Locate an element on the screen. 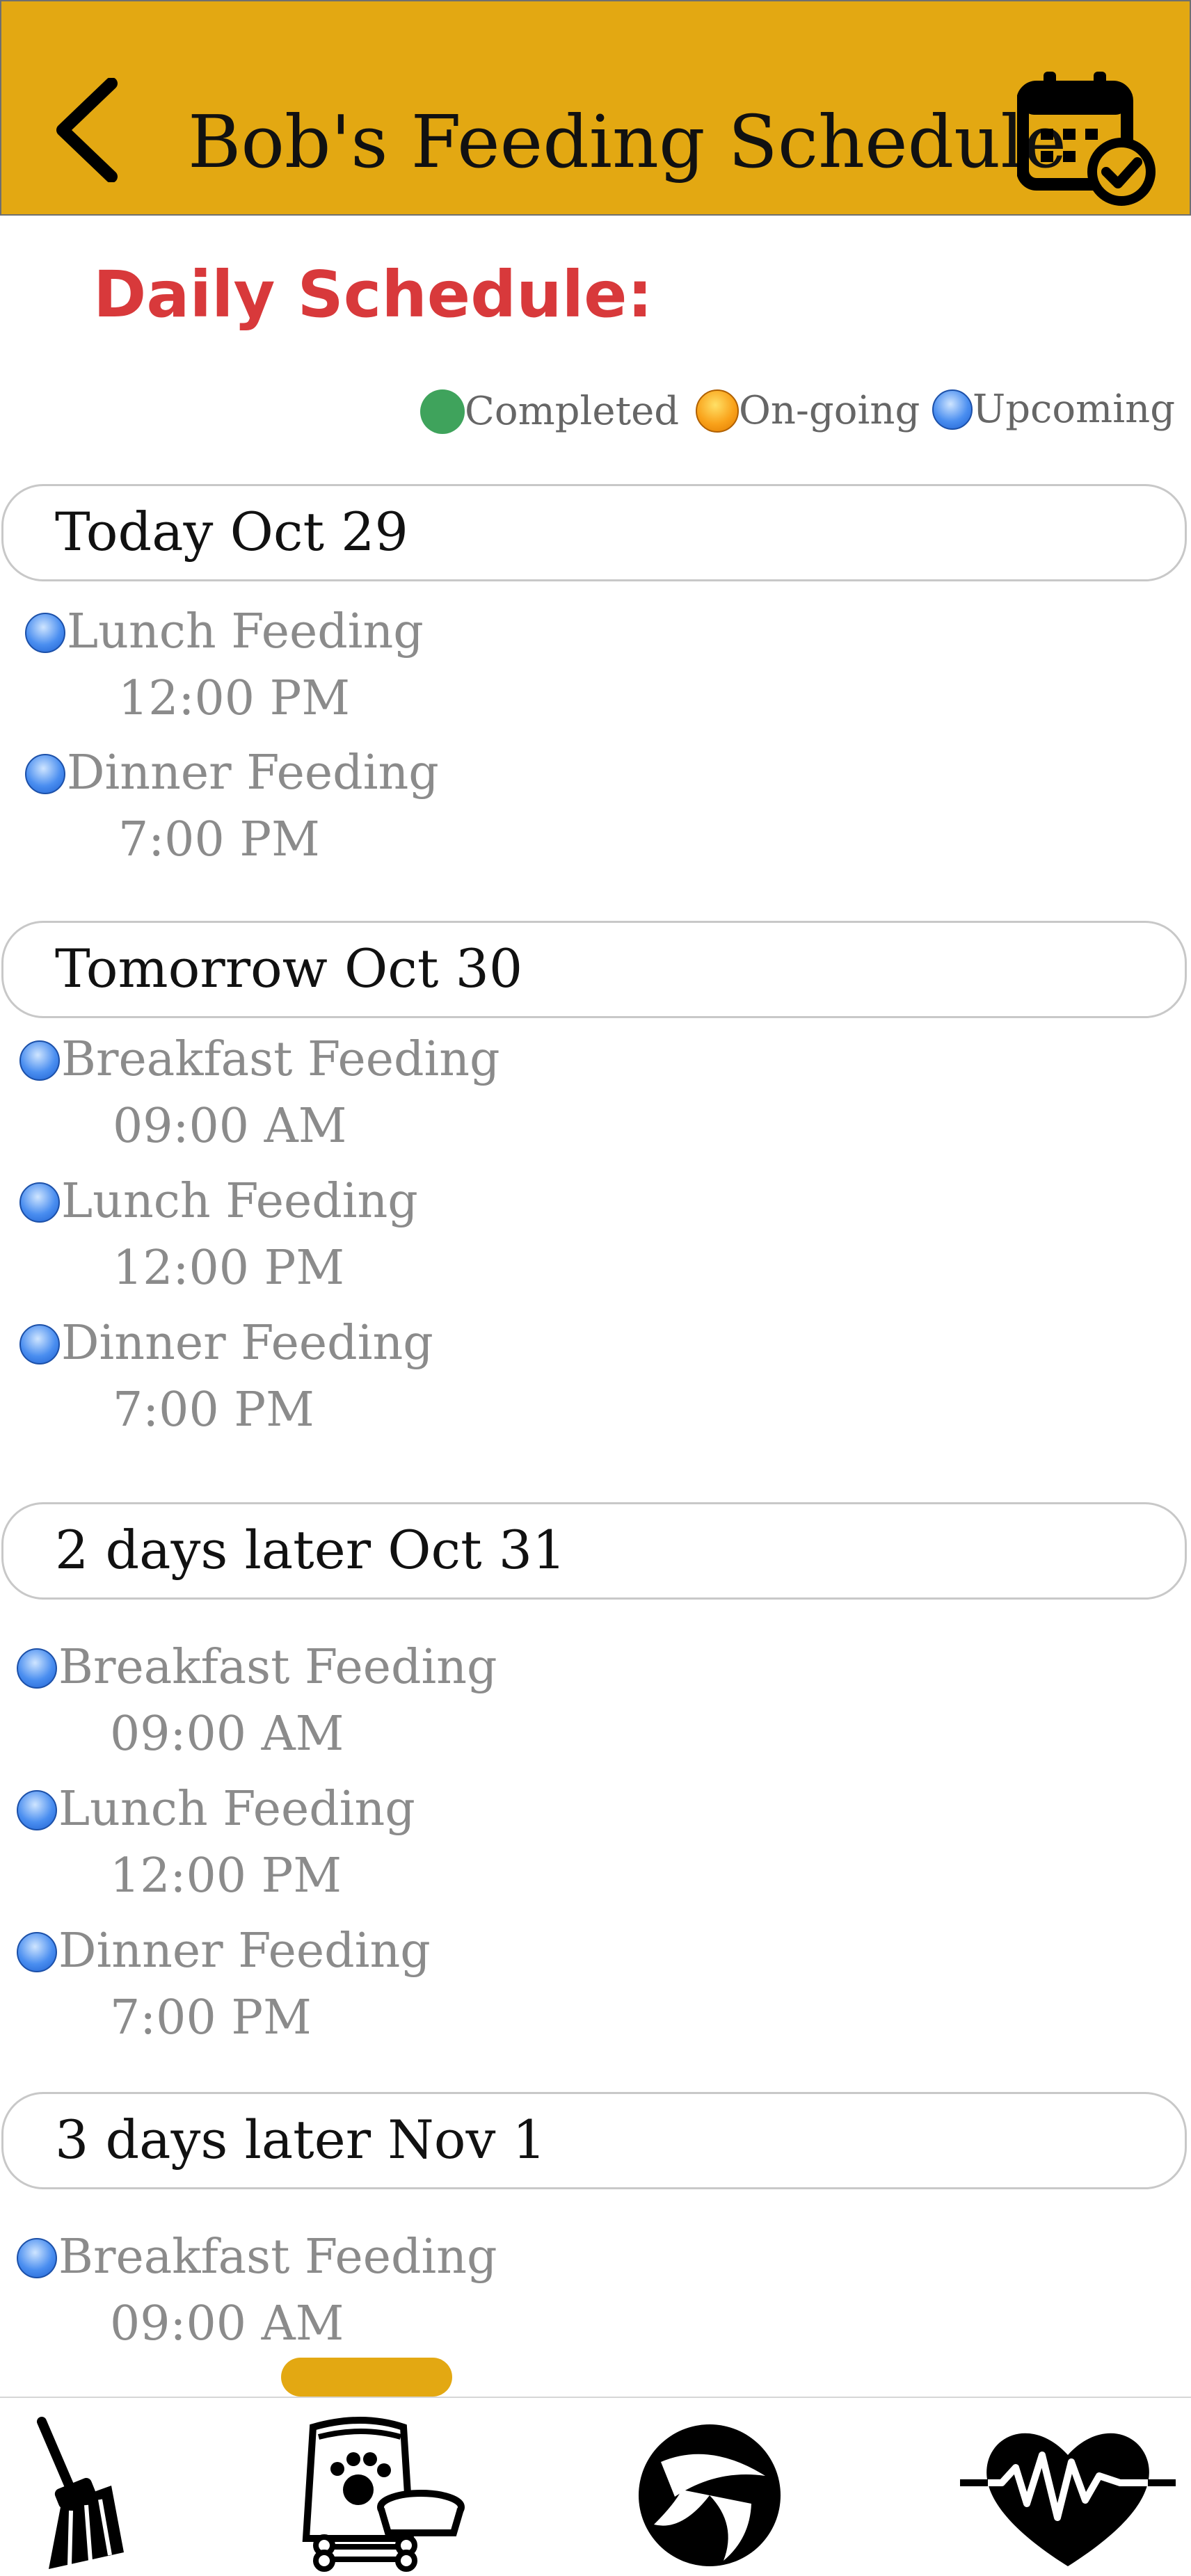 The image size is (1191, 2576). tab-bar-divider is located at coordinates (595, 2397).